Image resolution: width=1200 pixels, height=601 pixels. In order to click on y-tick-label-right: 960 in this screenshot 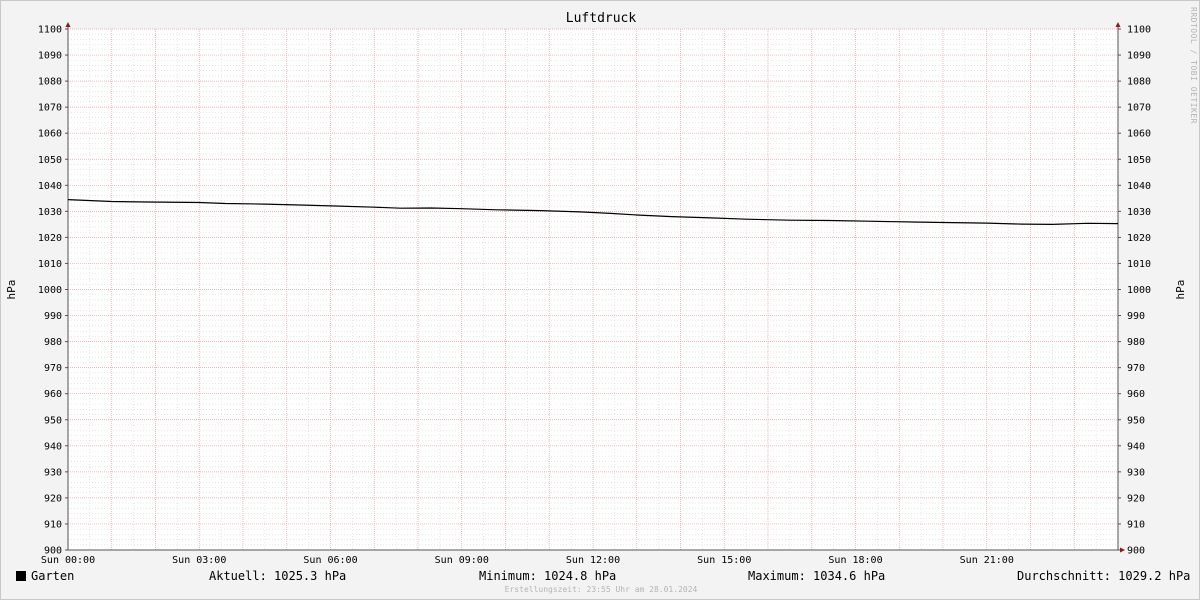, I will do `click(1136, 394)`.